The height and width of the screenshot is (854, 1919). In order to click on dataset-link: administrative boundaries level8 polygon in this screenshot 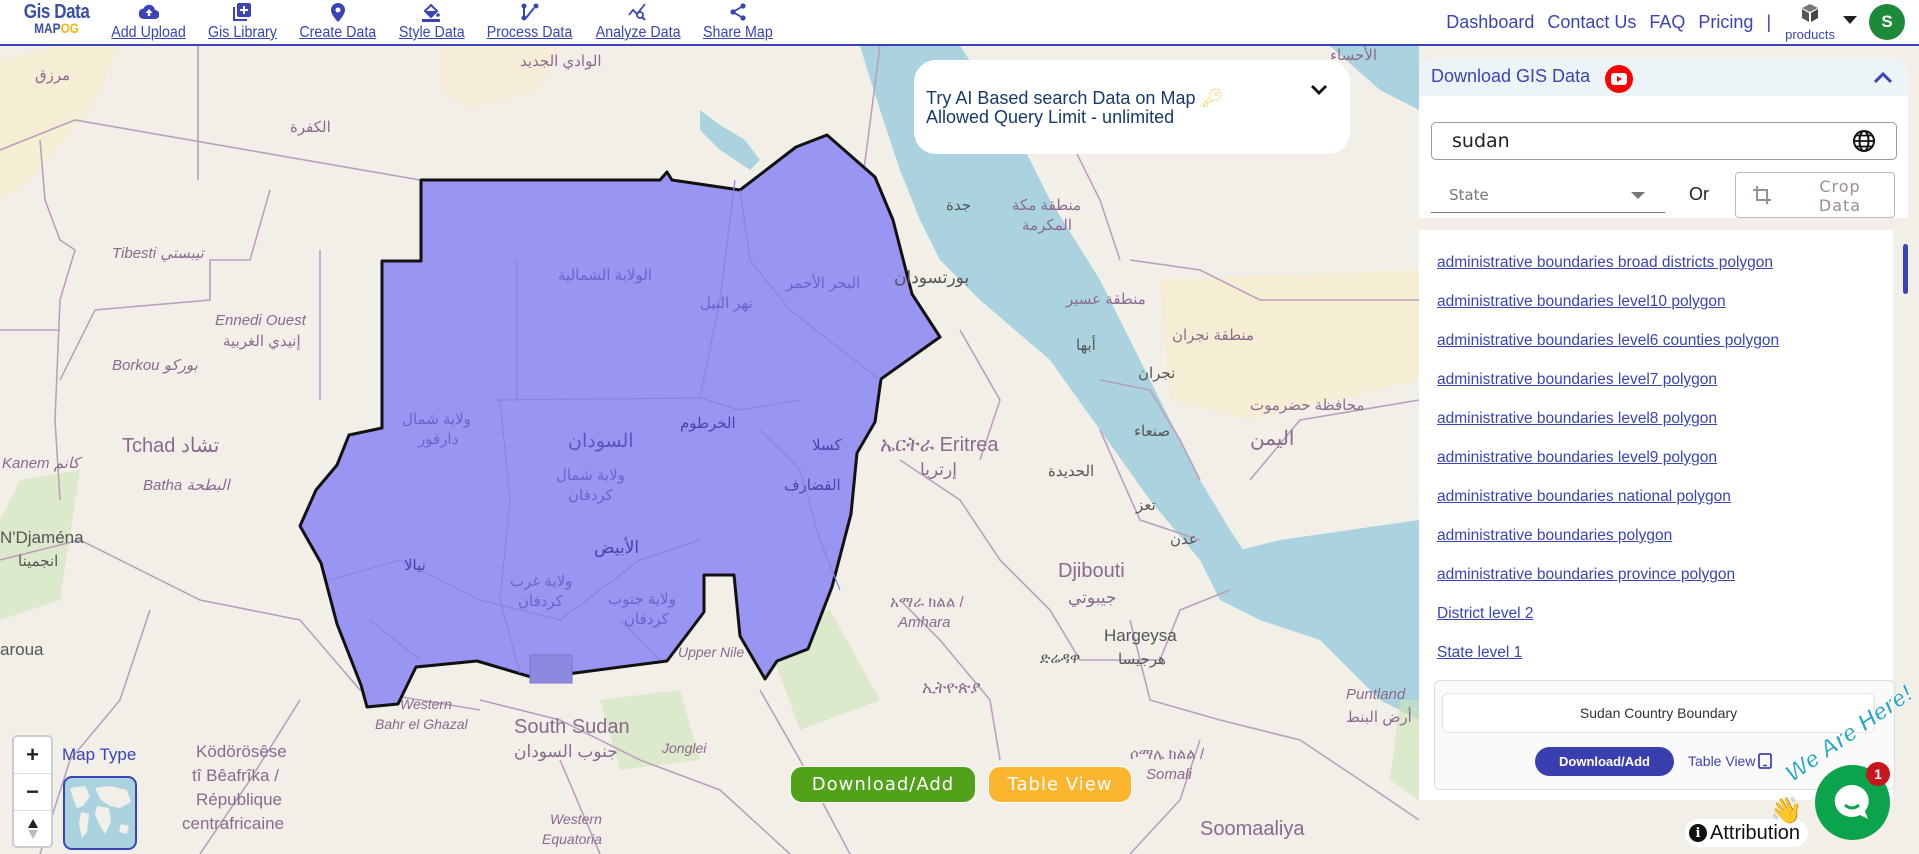, I will do `click(1608, 429)`.